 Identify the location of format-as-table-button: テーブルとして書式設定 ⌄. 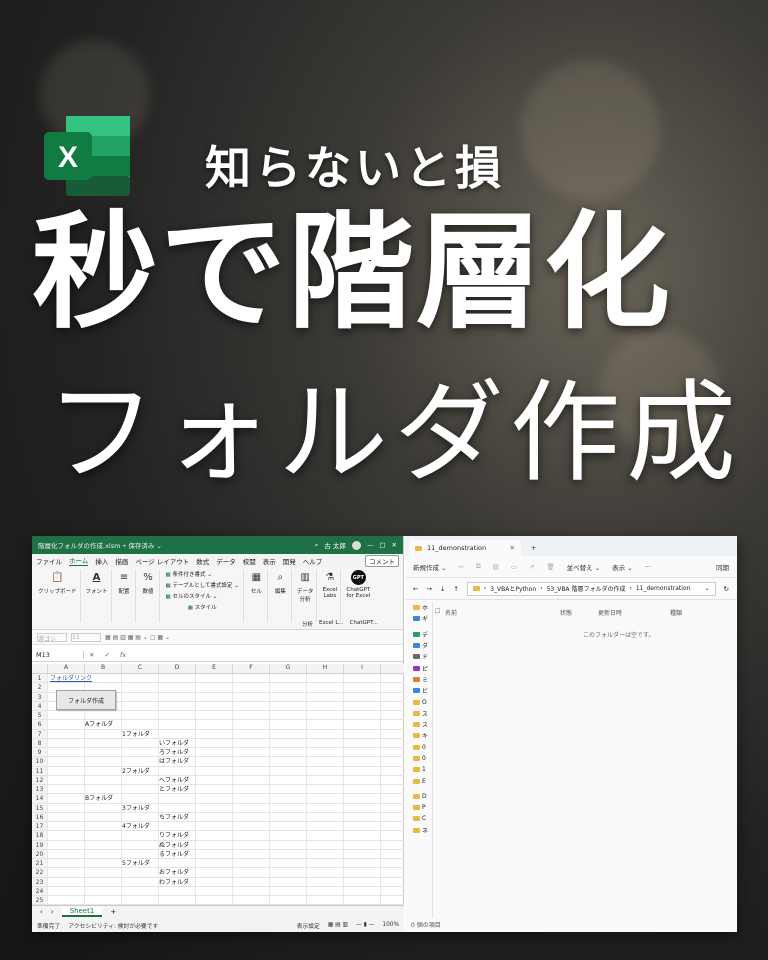
(202, 585).